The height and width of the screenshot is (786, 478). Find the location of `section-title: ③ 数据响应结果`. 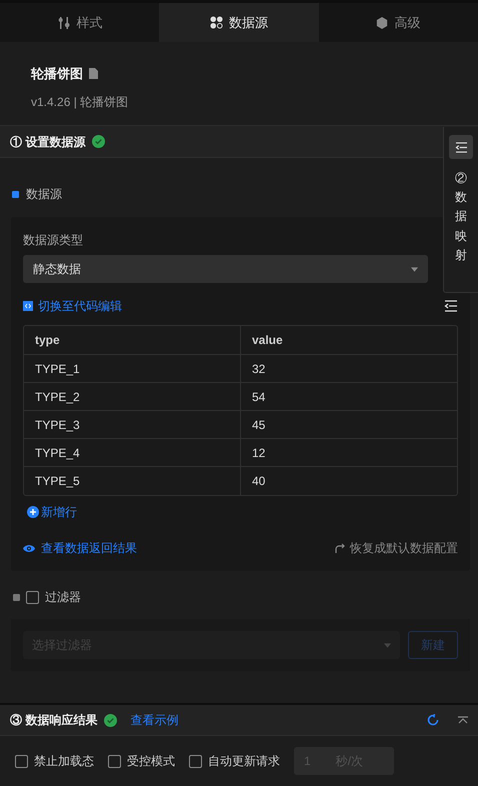

section-title: ③ 数据响应结果 is located at coordinates (54, 720).